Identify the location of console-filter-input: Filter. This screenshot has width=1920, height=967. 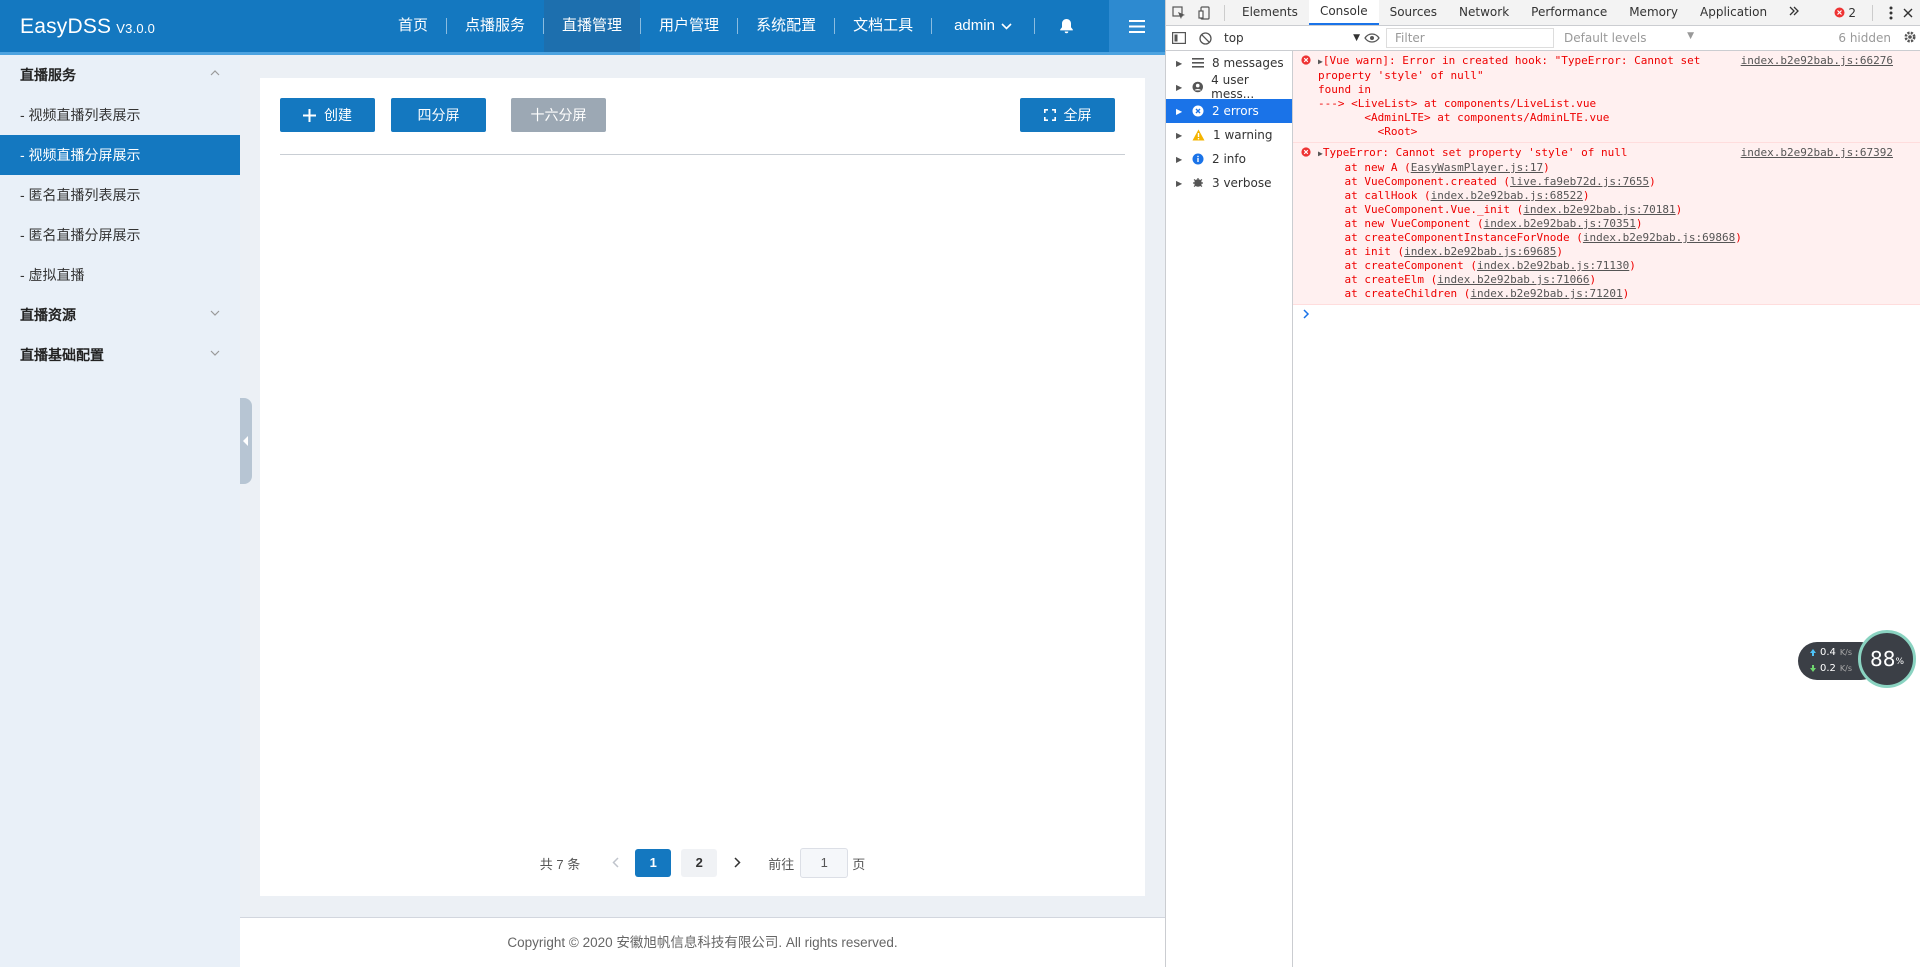
(1470, 38).